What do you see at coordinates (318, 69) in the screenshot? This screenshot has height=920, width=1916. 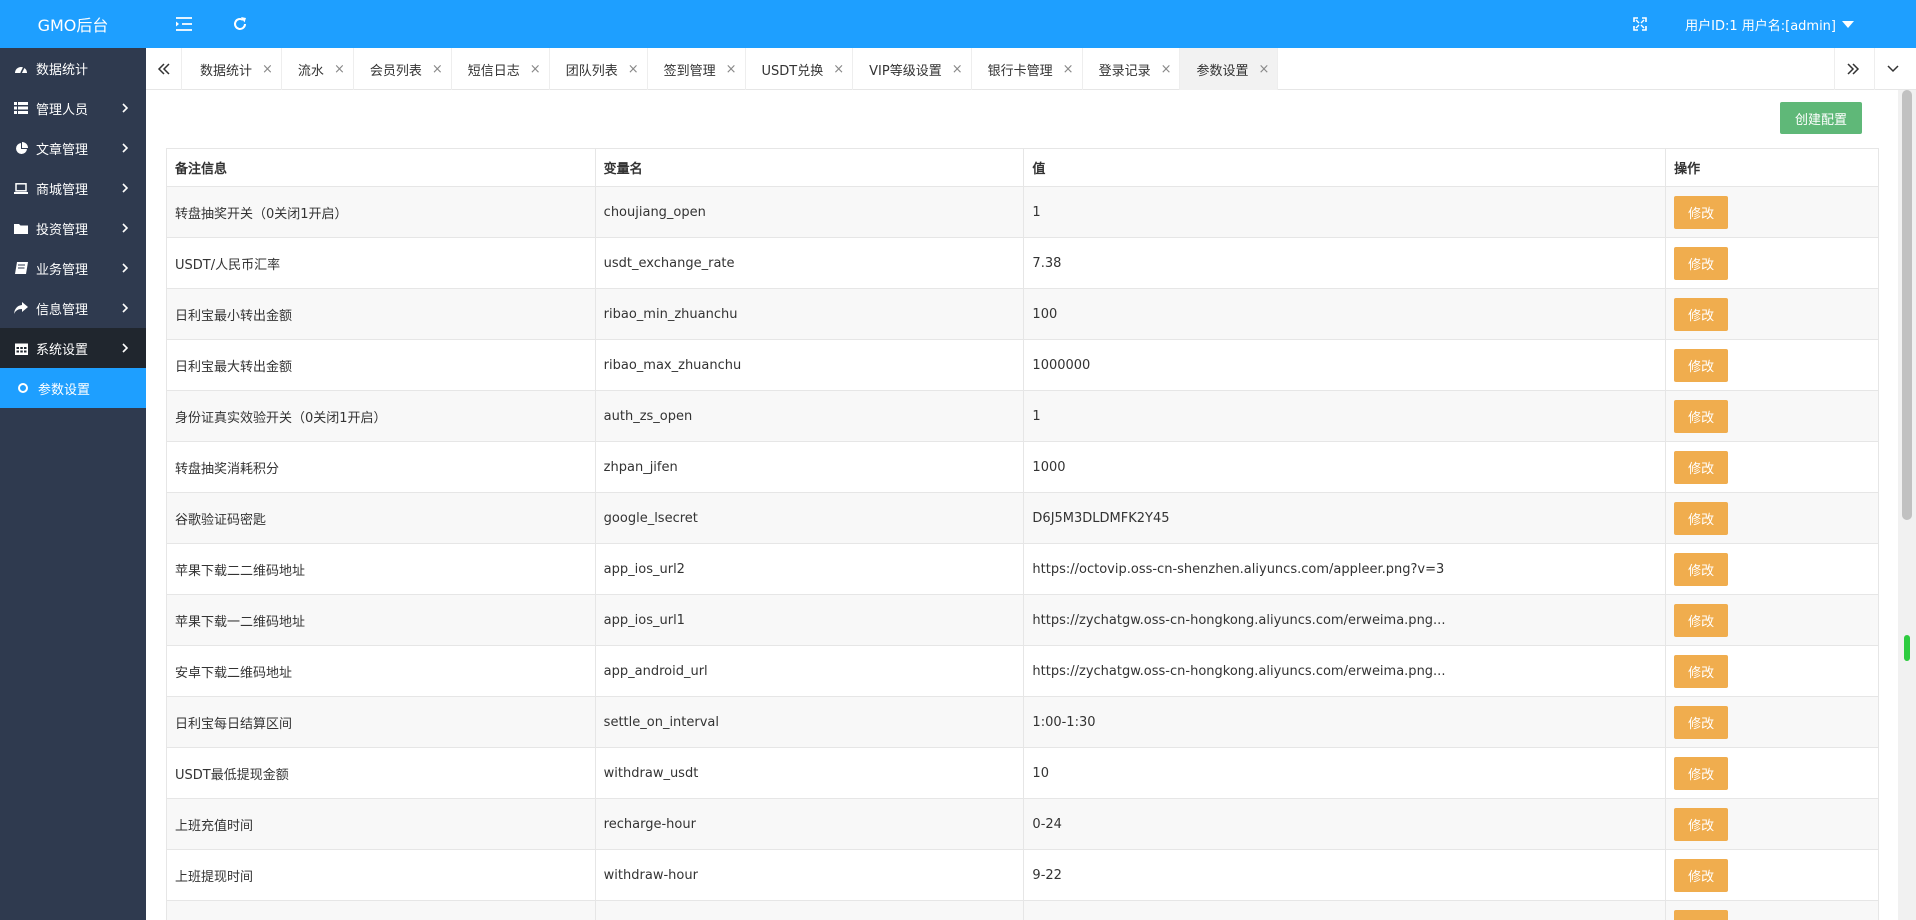 I see `tab-flow: 流水 ×` at bounding box center [318, 69].